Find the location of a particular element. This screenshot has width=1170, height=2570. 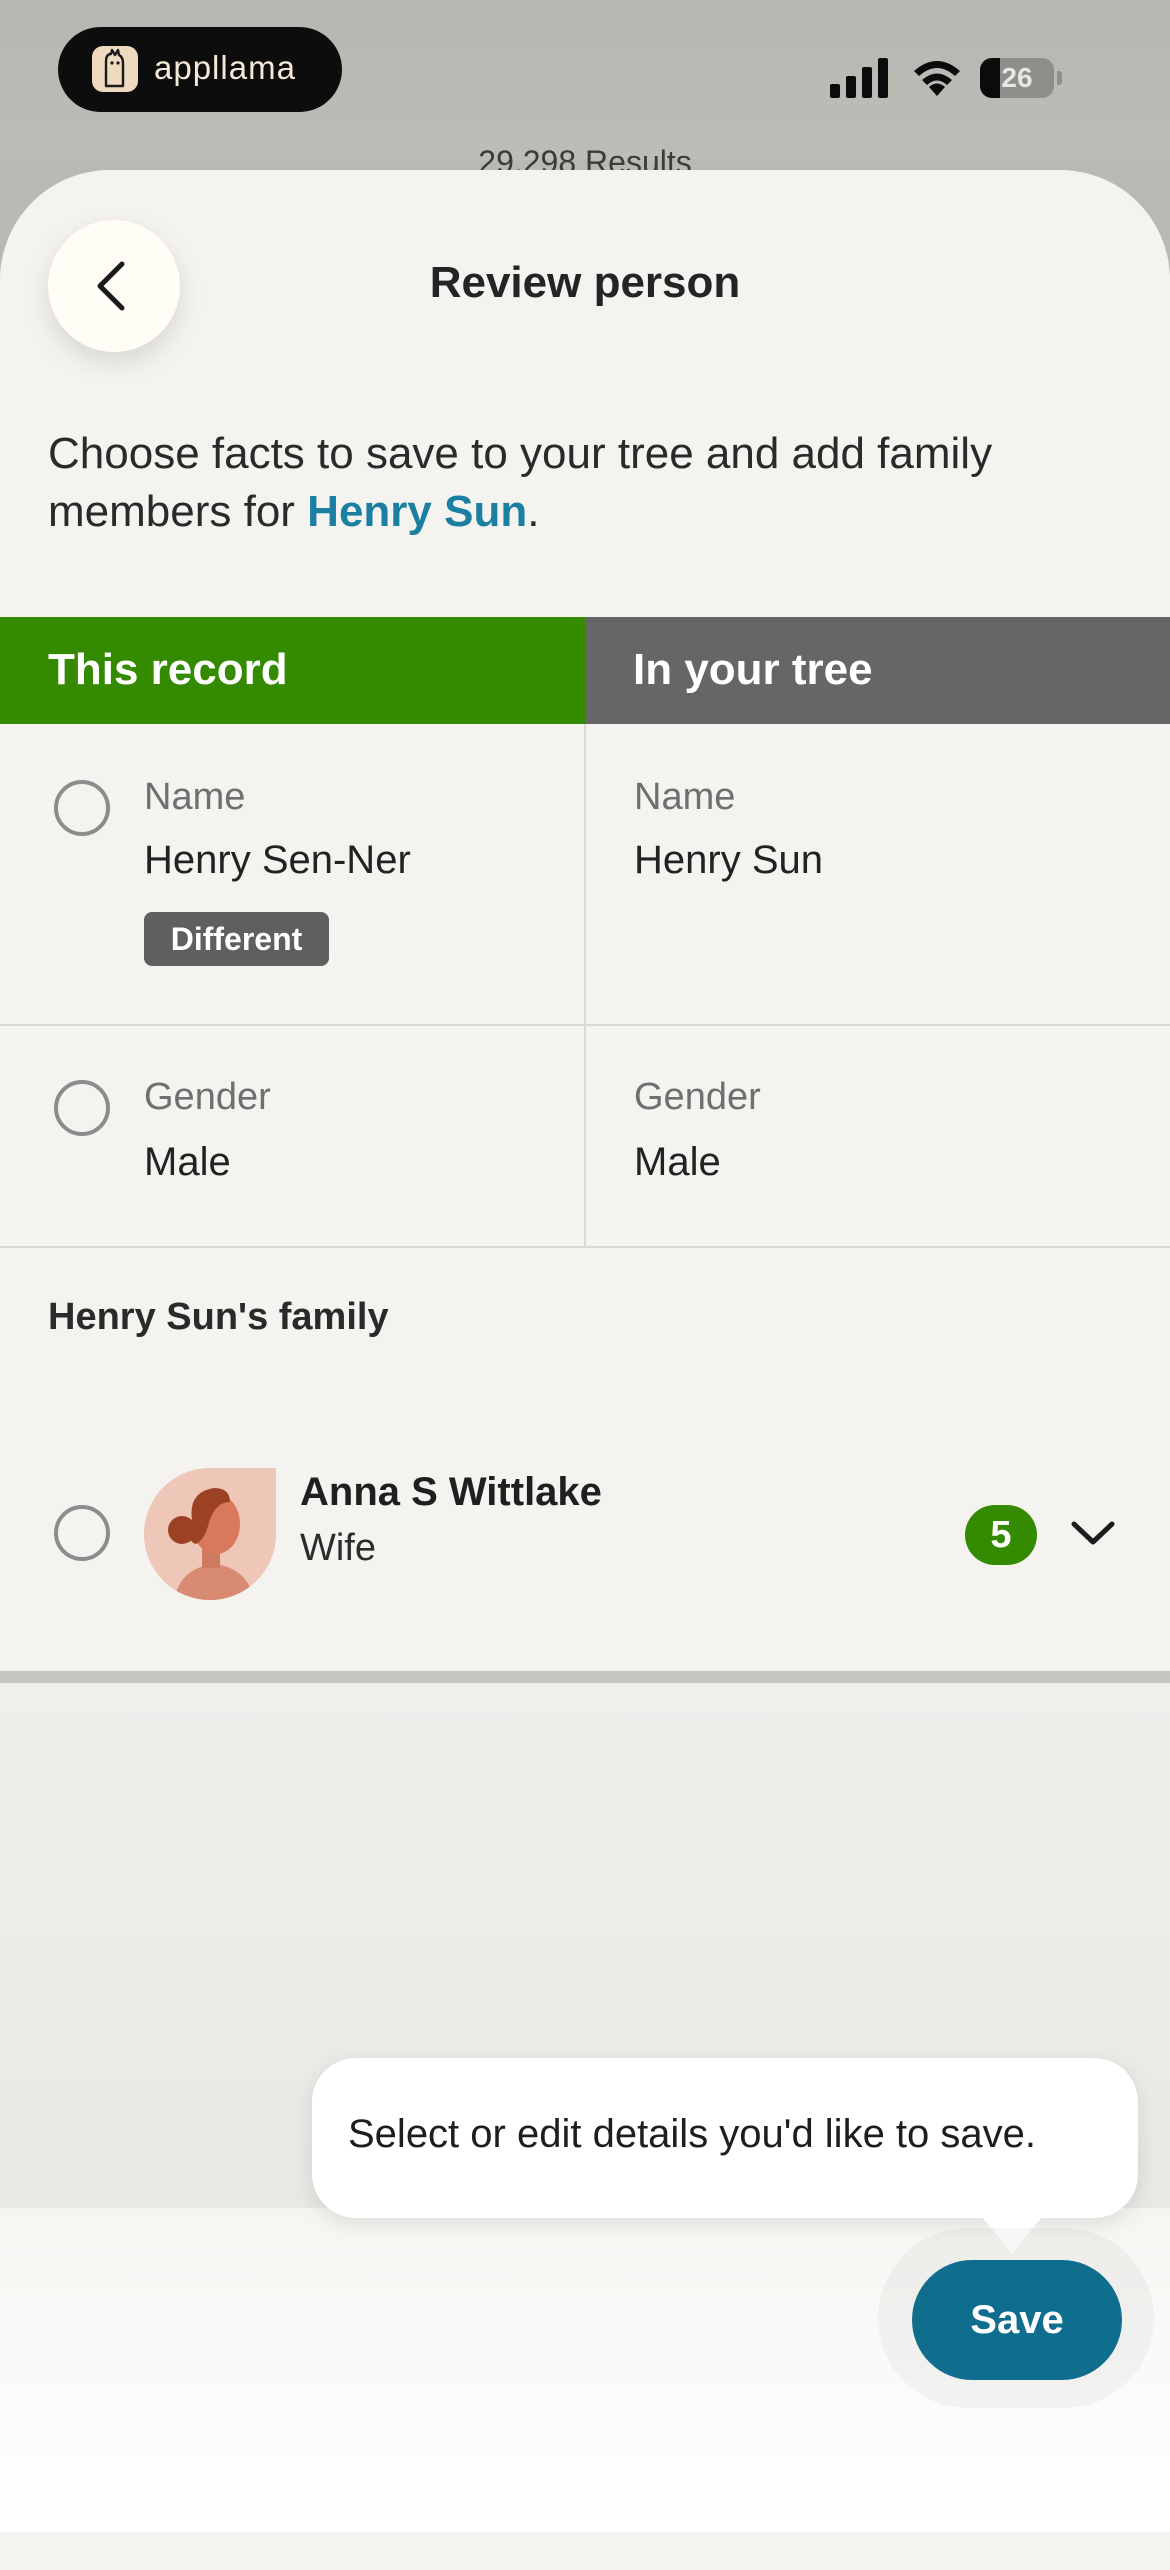

family-member-name: Anna S Wittlake is located at coordinates (451, 1492).